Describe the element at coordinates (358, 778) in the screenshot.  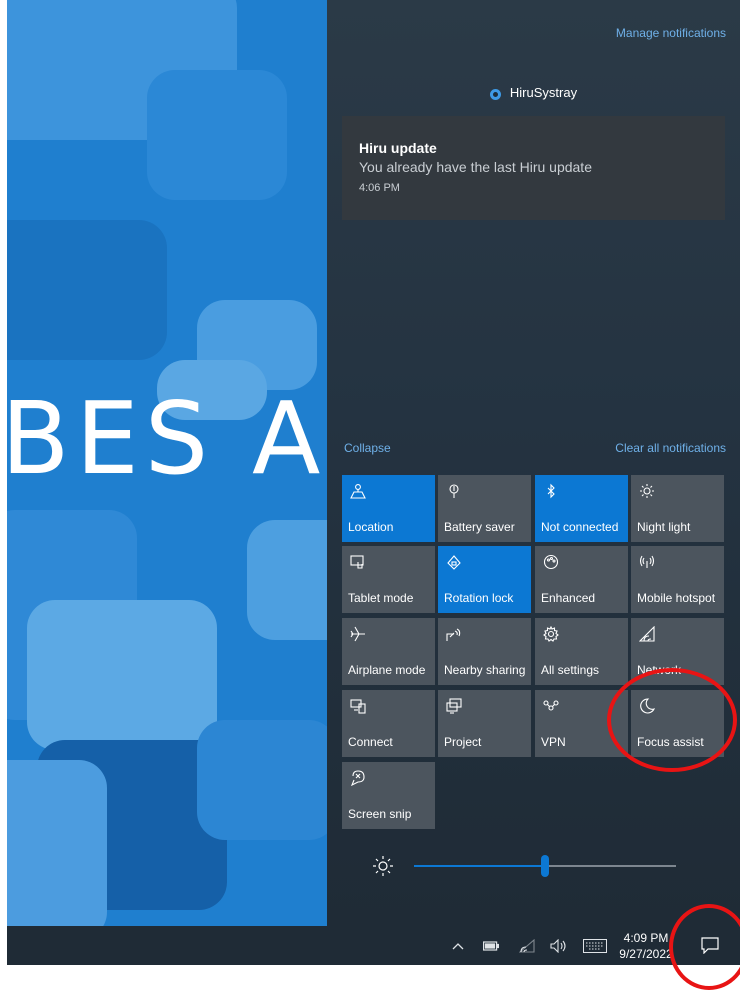
I see `screen-snip-icon` at that location.